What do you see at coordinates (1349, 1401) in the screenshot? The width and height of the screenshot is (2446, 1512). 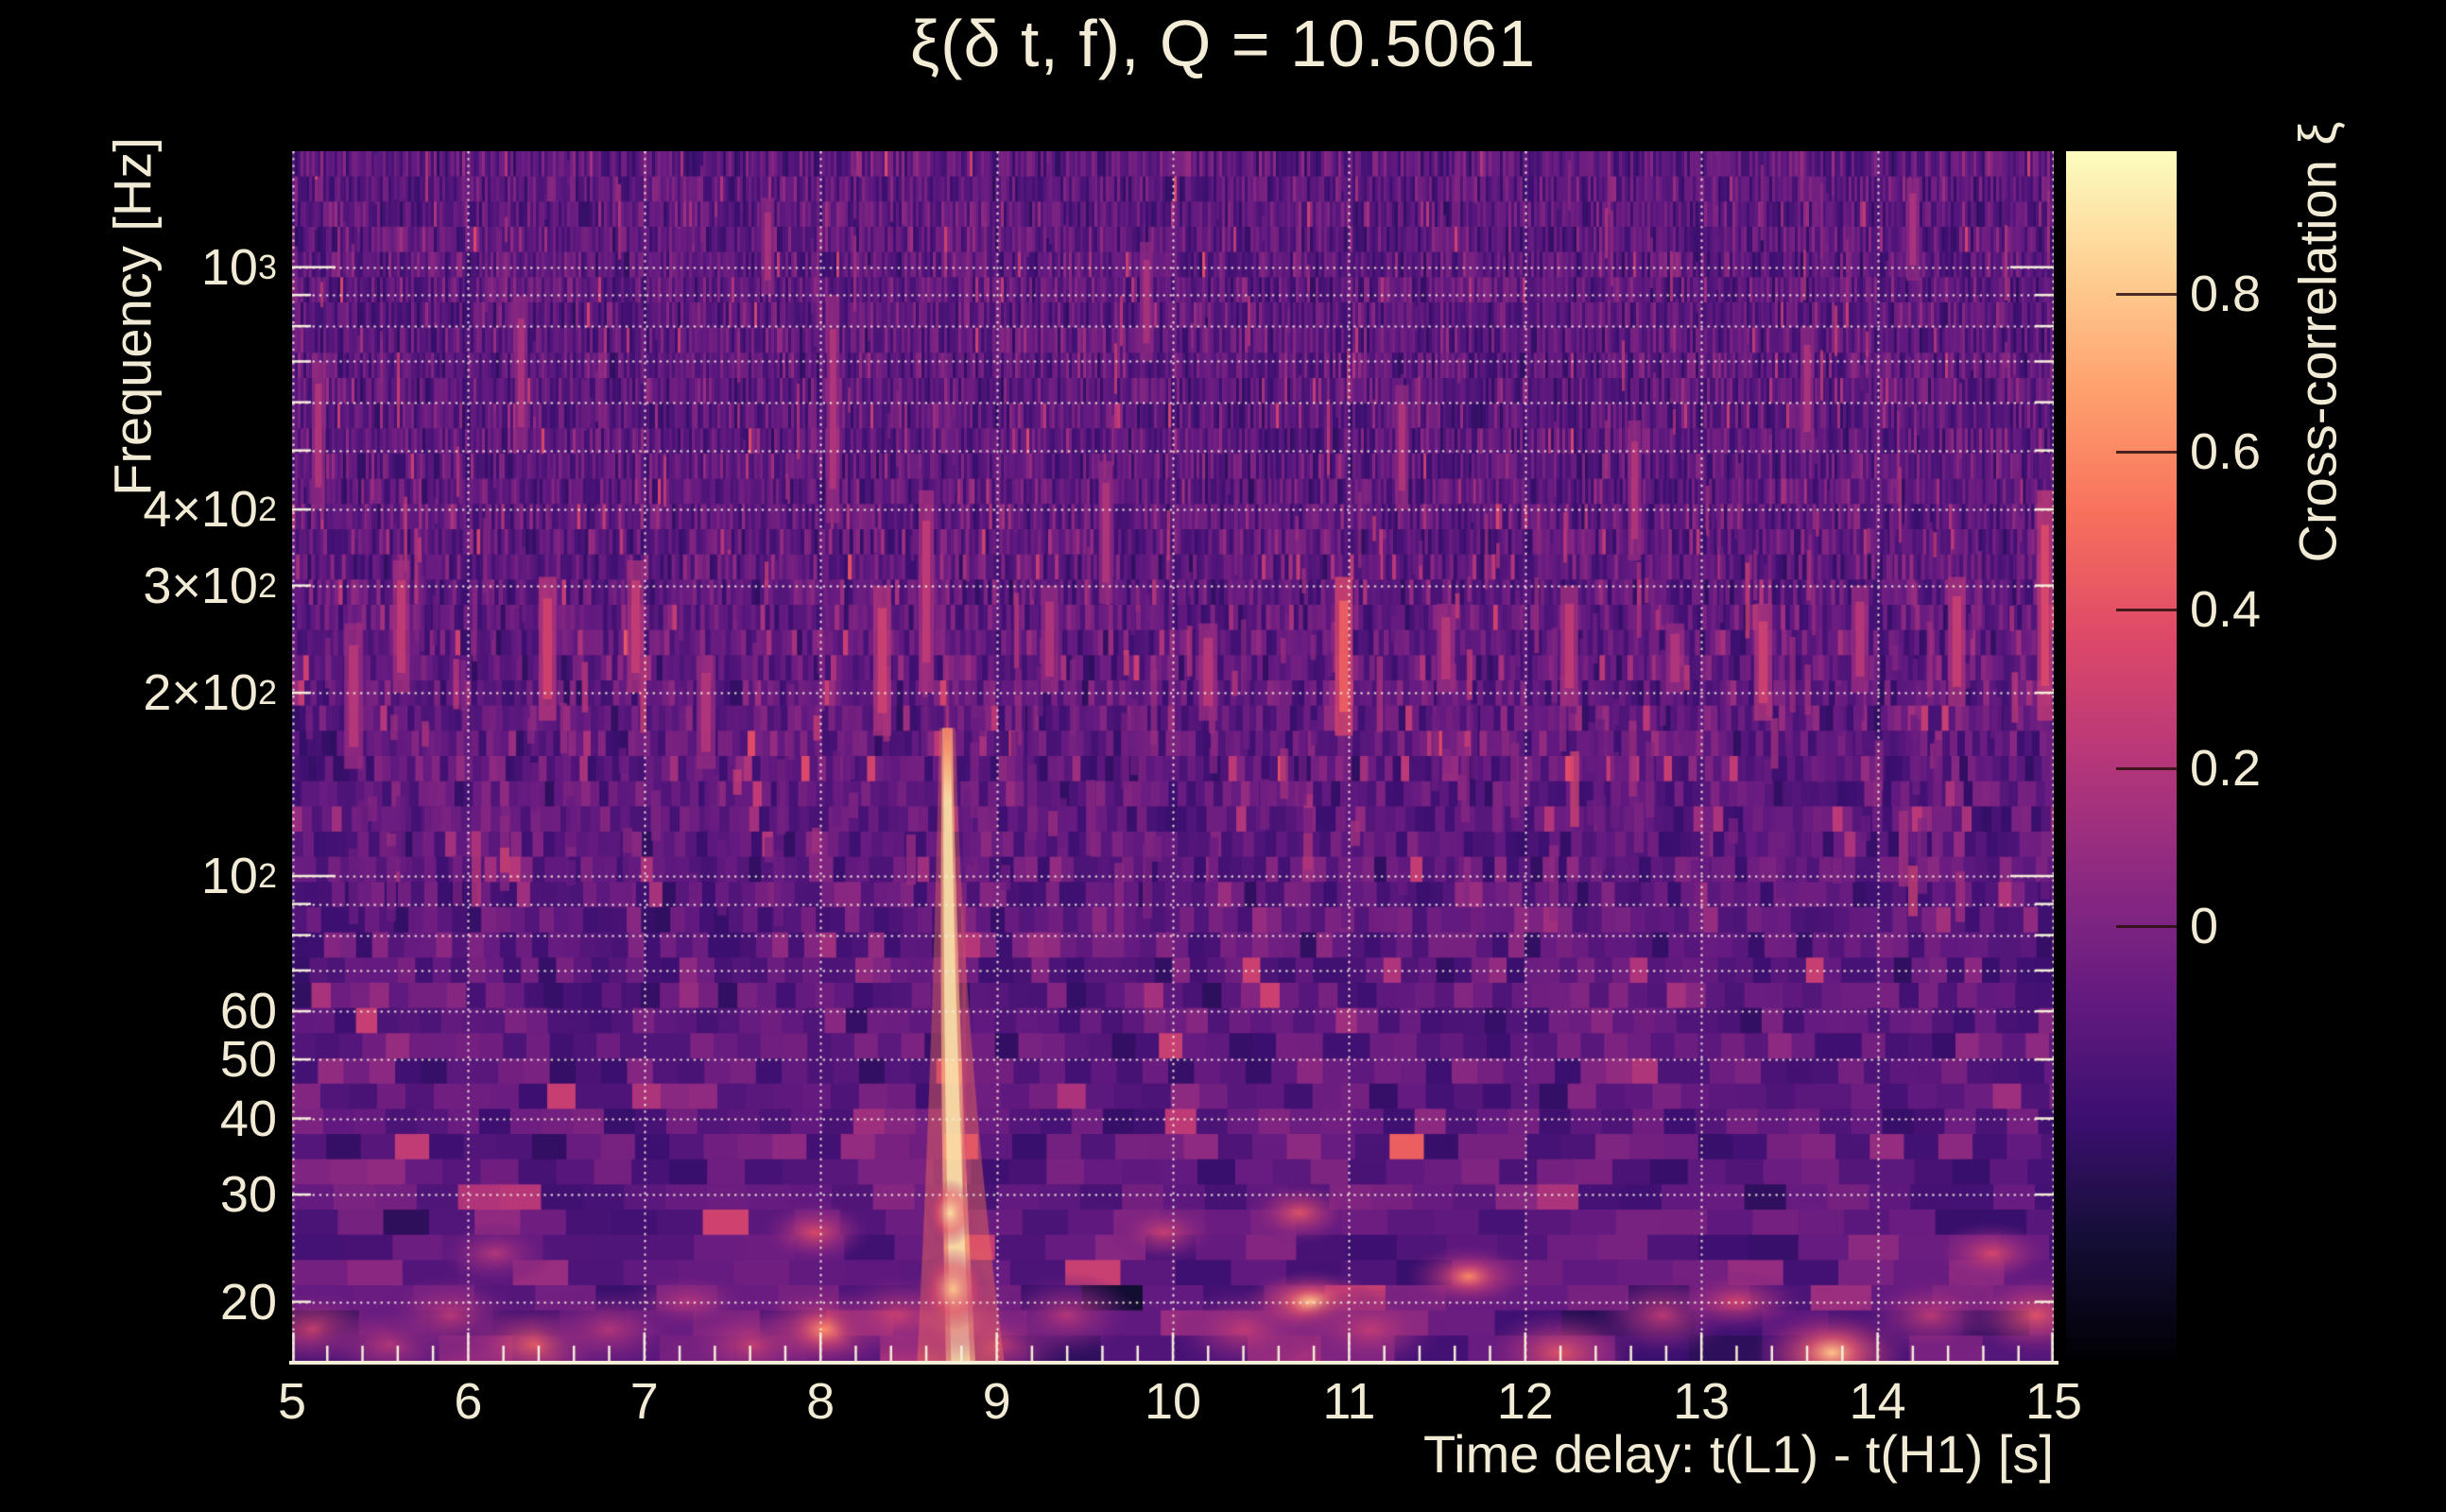 I see `x-tick-label: 11` at bounding box center [1349, 1401].